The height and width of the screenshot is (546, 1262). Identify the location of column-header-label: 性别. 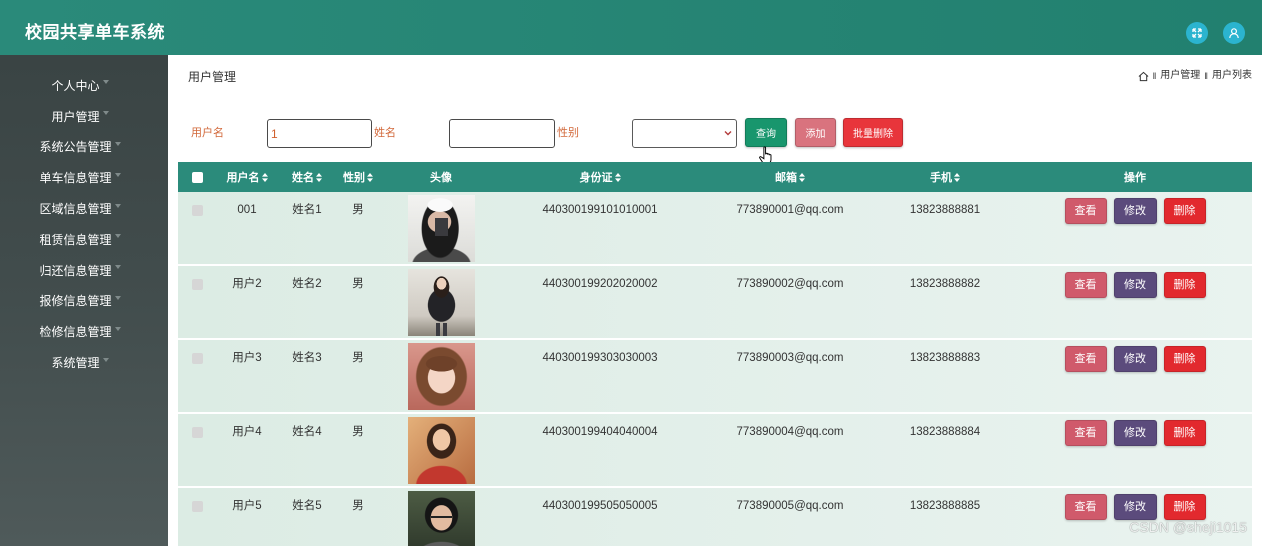
(354, 178).